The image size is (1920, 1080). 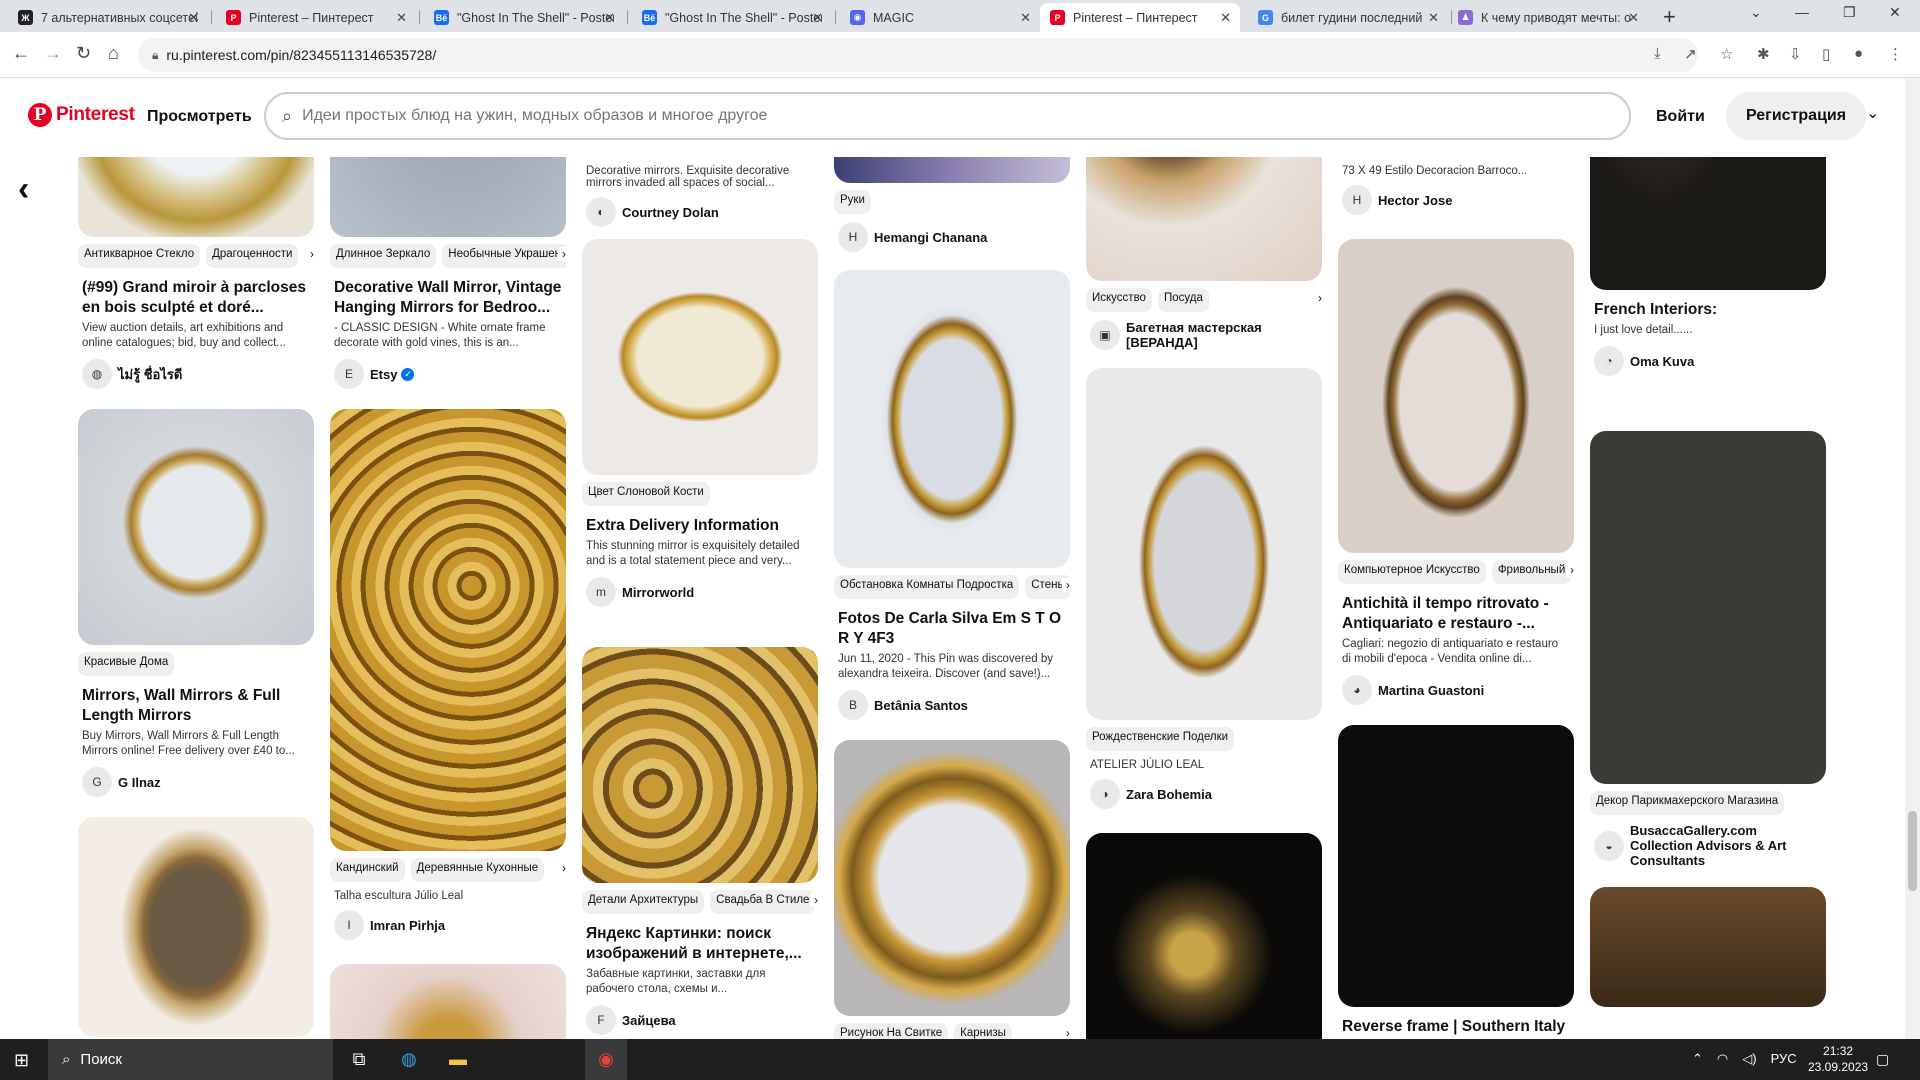 What do you see at coordinates (1690, 54) in the screenshot?
I see `share-icon: ↗` at bounding box center [1690, 54].